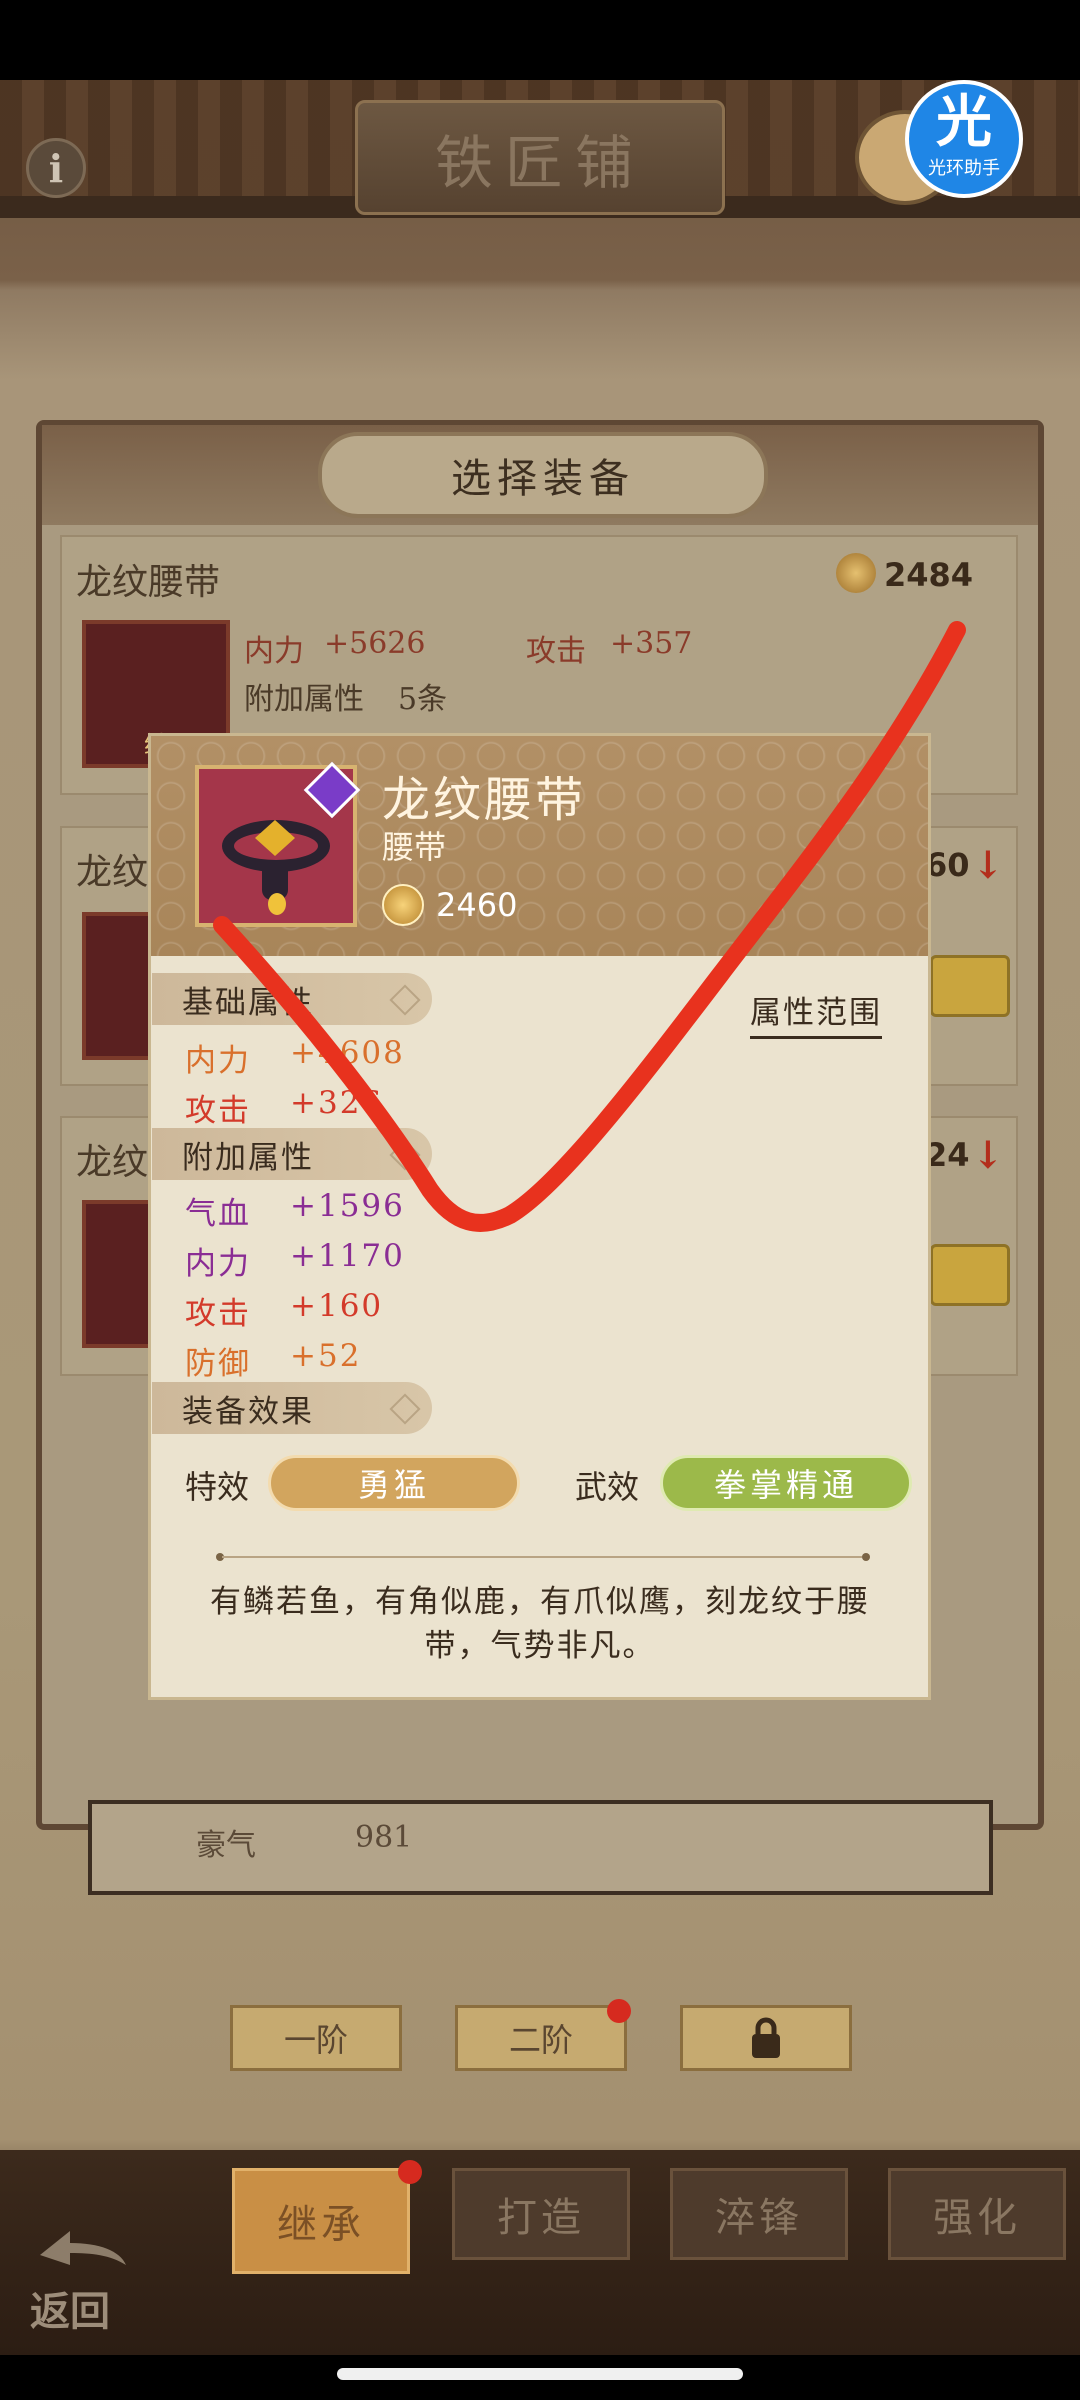 This screenshot has width=1080, height=2400. Describe the element at coordinates (70, 2311) in the screenshot. I see `back-label: 返回` at that location.